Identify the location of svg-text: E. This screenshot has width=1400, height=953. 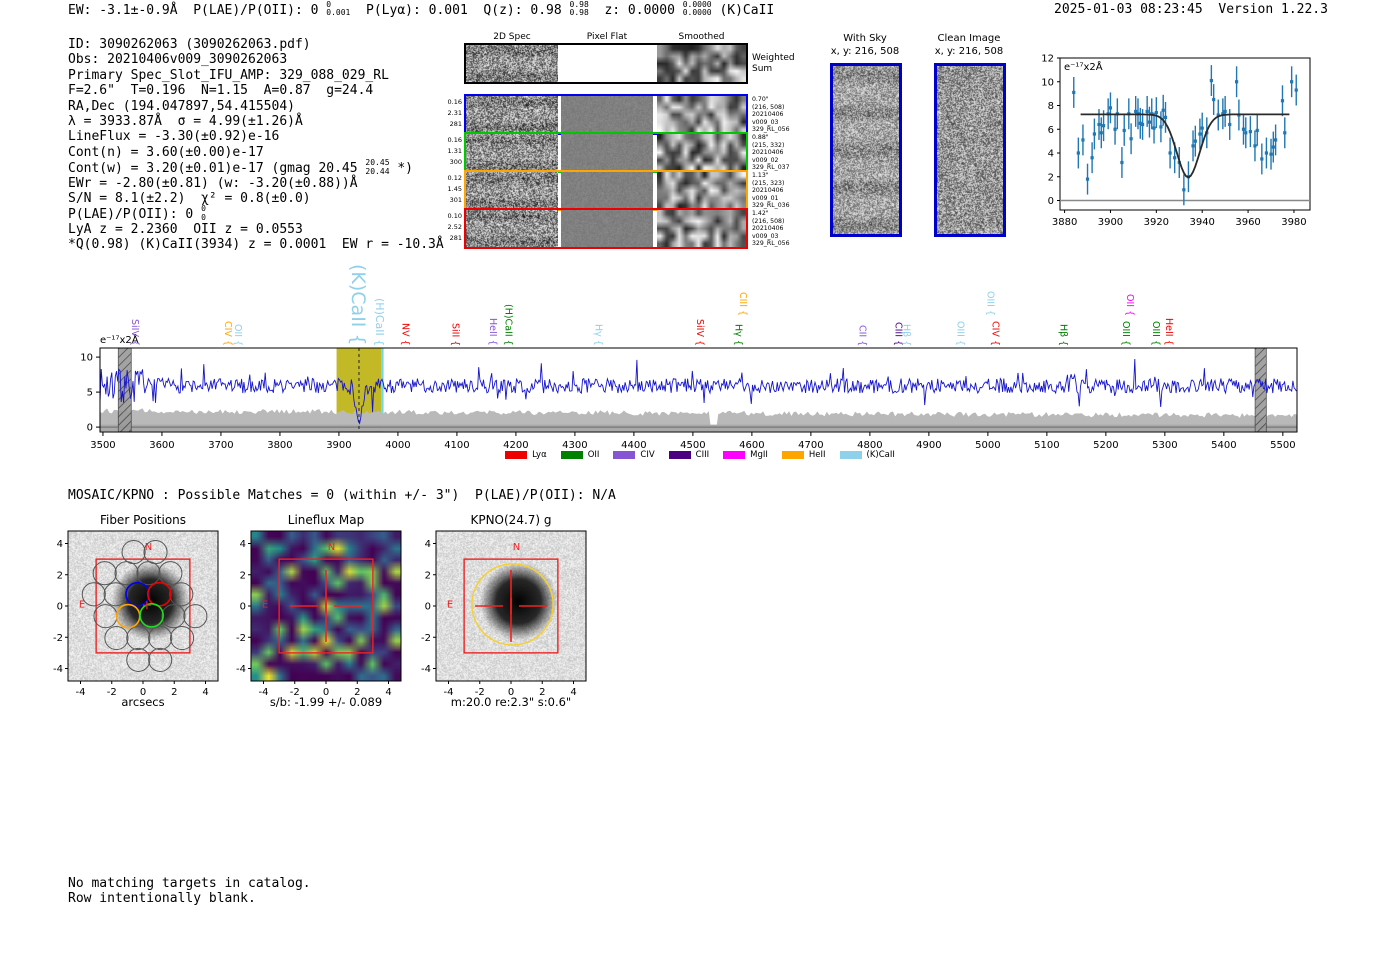
(265, 605).